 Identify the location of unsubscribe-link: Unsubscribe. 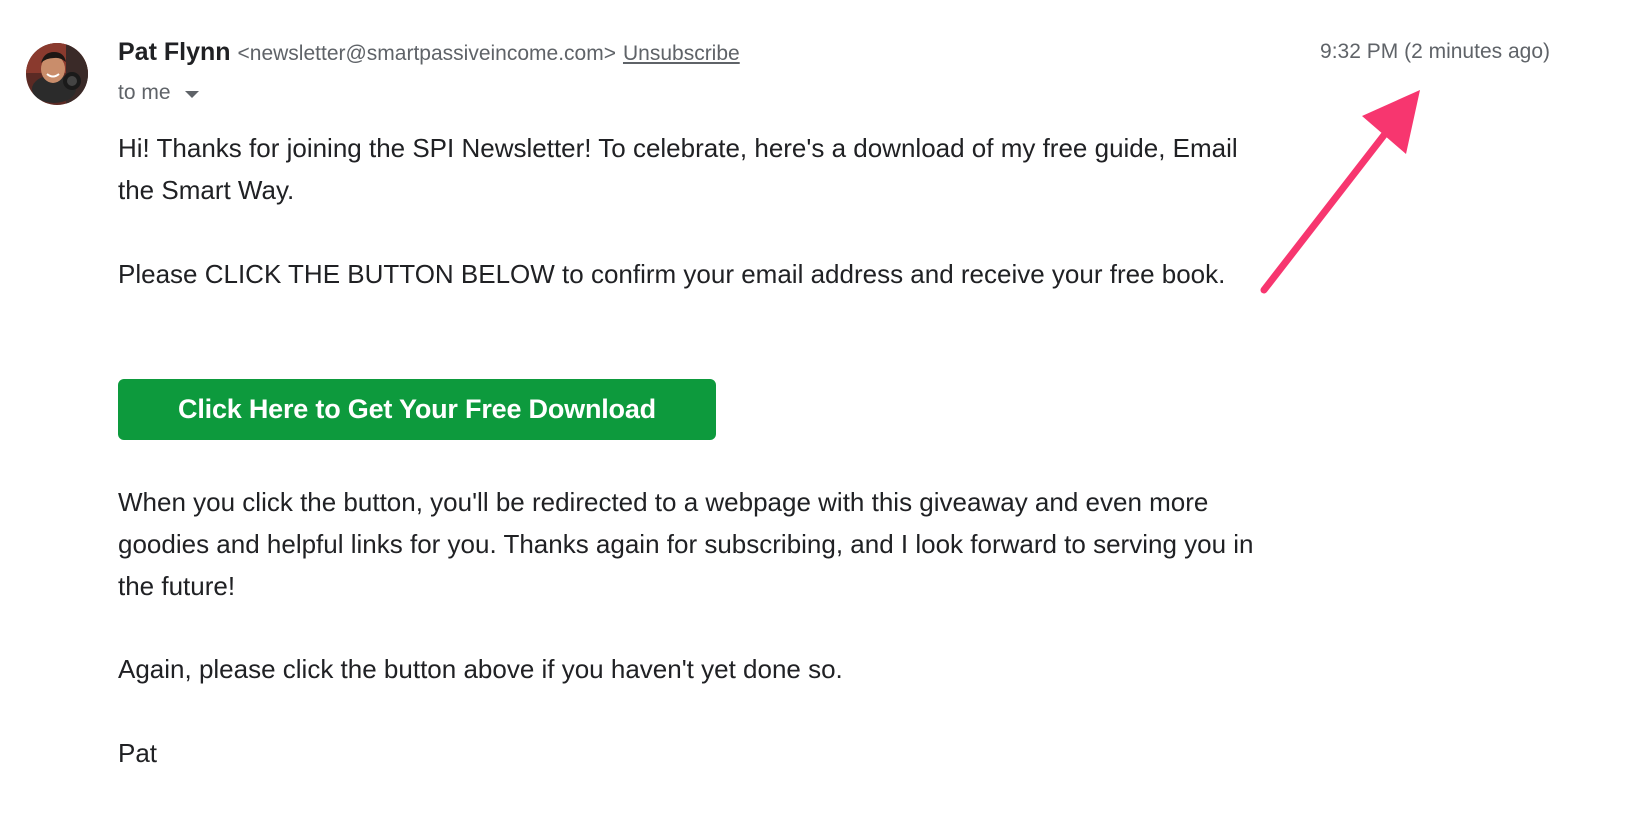
(681, 54).